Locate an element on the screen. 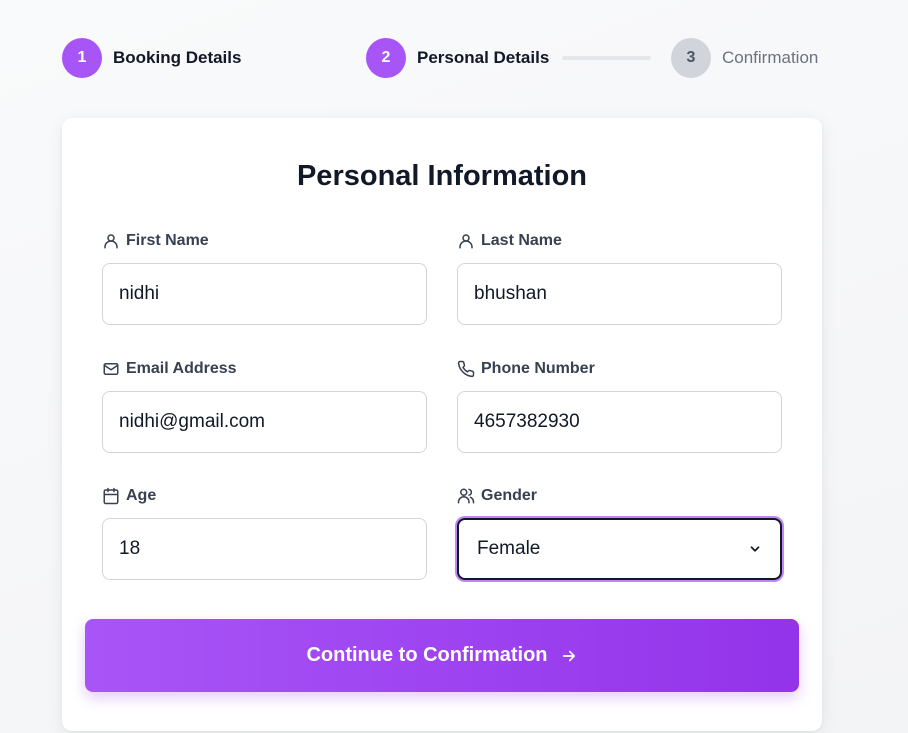  age-label-row: Age is located at coordinates (264, 496).